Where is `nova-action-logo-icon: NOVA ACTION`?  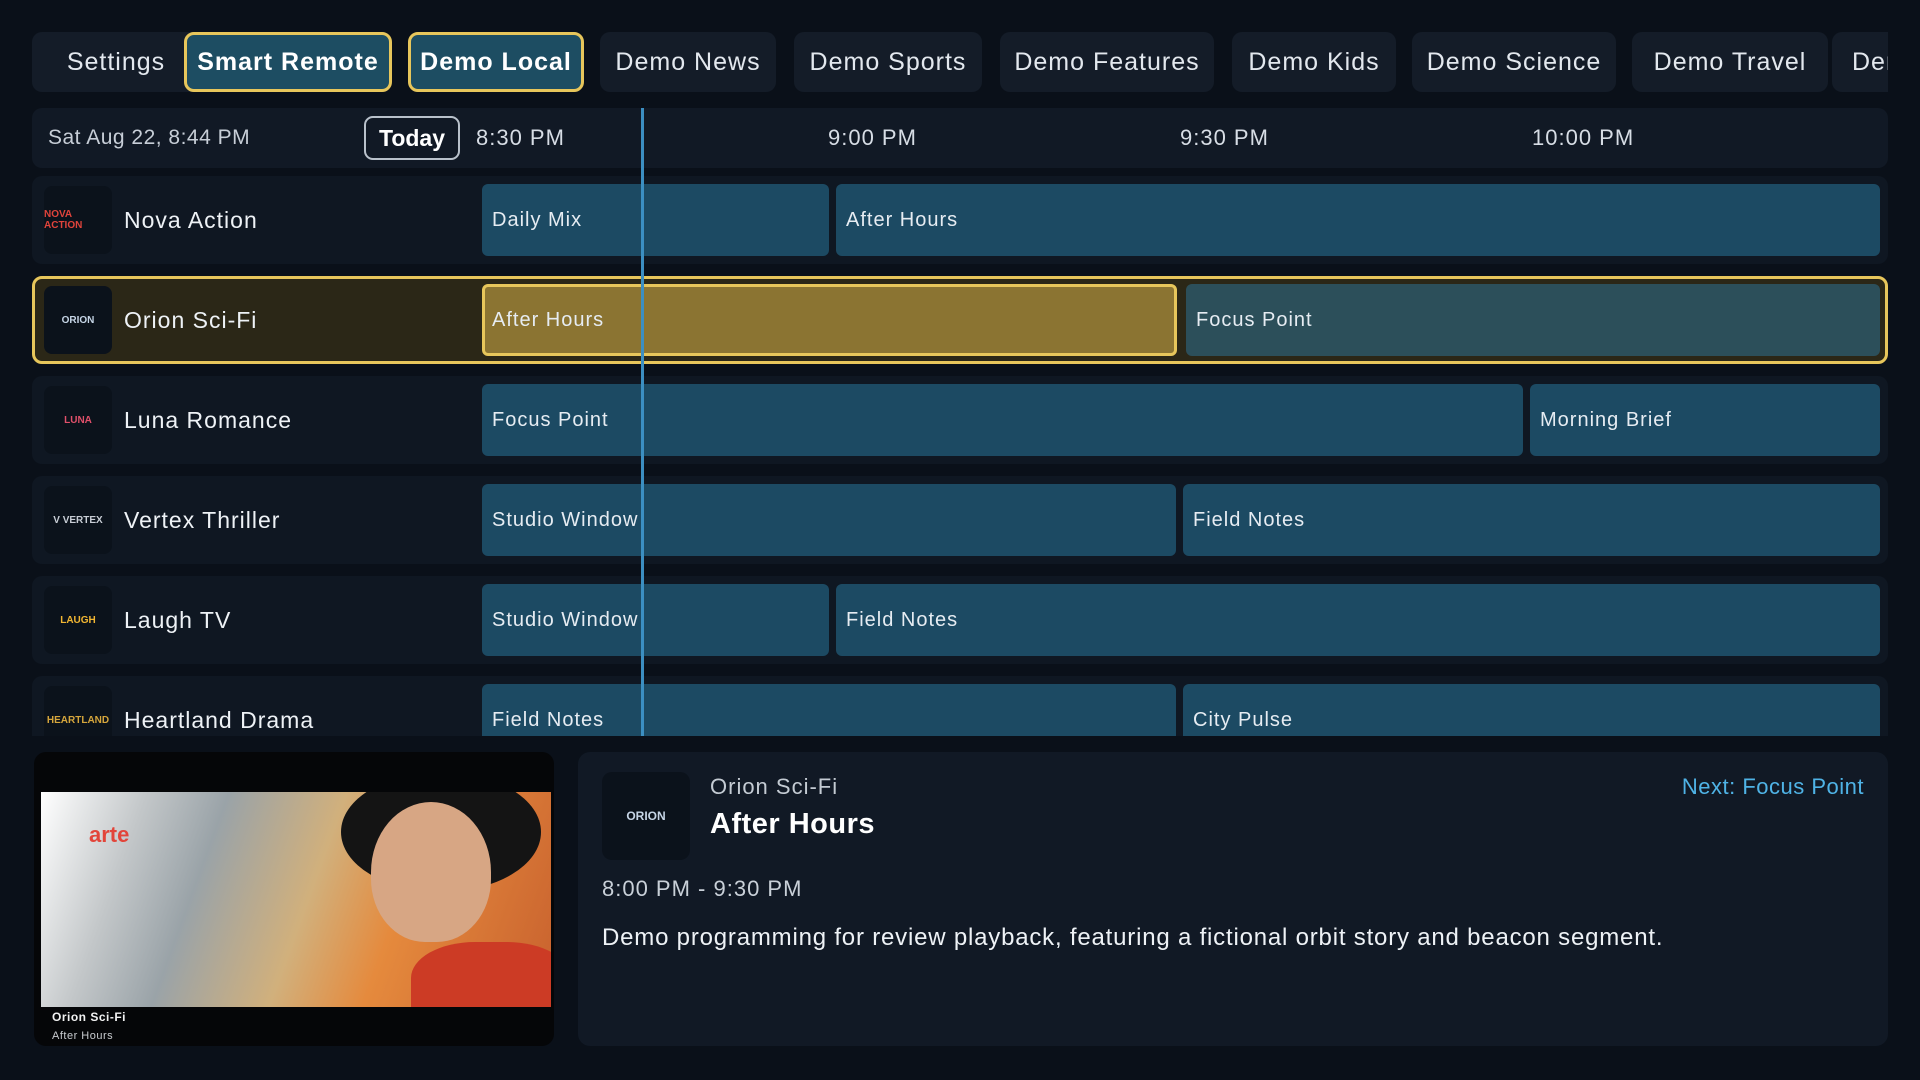 nova-action-logo-icon: NOVA ACTION is located at coordinates (78, 220).